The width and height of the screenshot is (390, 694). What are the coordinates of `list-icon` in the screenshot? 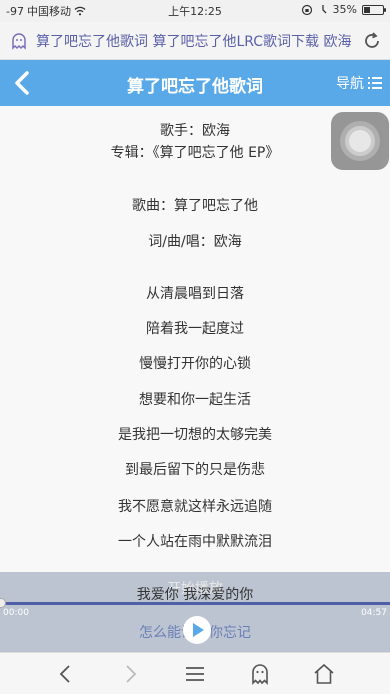 It's located at (375, 83).